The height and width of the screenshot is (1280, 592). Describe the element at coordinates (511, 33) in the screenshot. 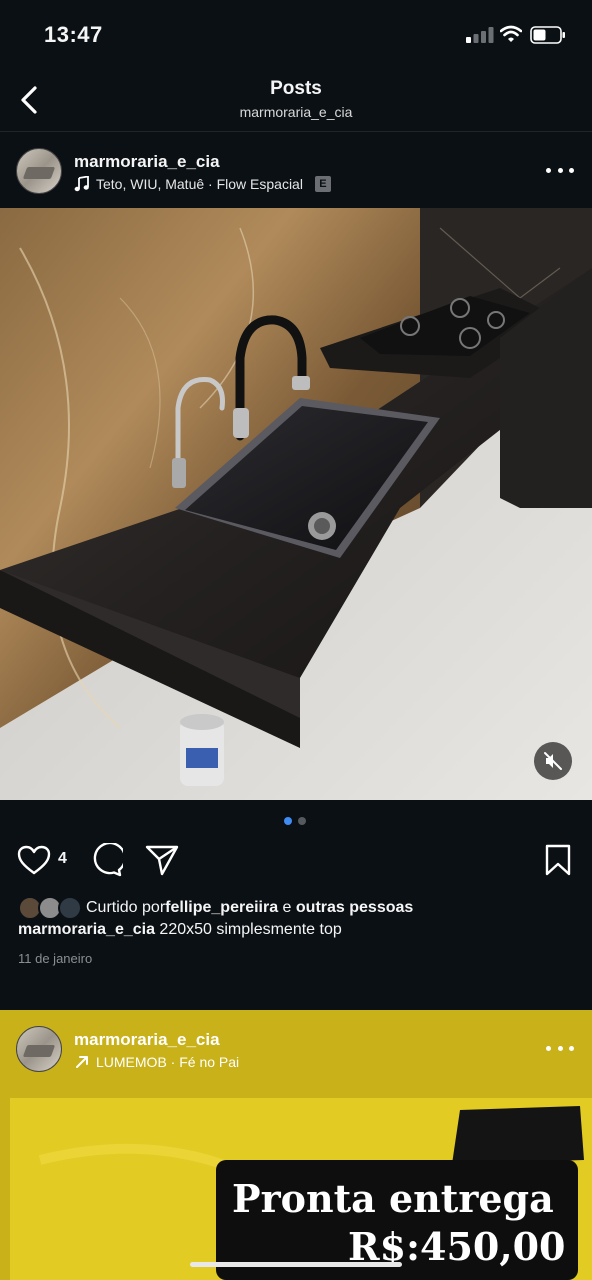

I see `wifi-icon` at that location.